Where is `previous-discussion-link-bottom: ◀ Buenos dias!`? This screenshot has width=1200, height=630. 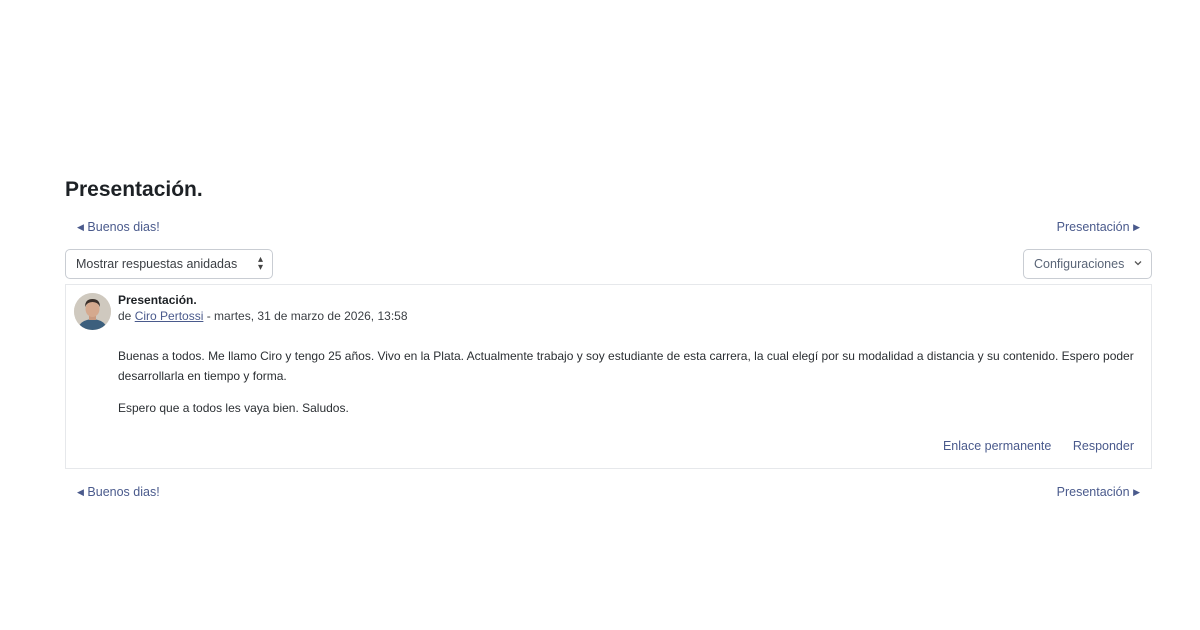
previous-discussion-link-bottom: ◀ Buenos dias! is located at coordinates (118, 492).